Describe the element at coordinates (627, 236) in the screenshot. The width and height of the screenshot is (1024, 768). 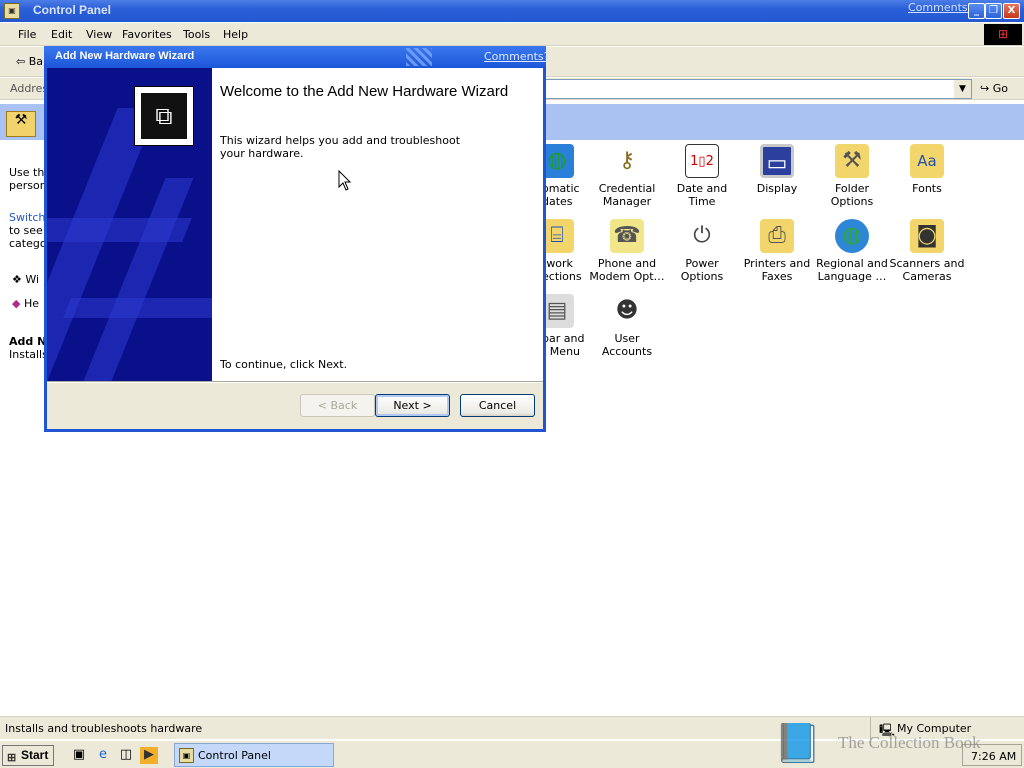
I see `phone-icon: ☎` at that location.